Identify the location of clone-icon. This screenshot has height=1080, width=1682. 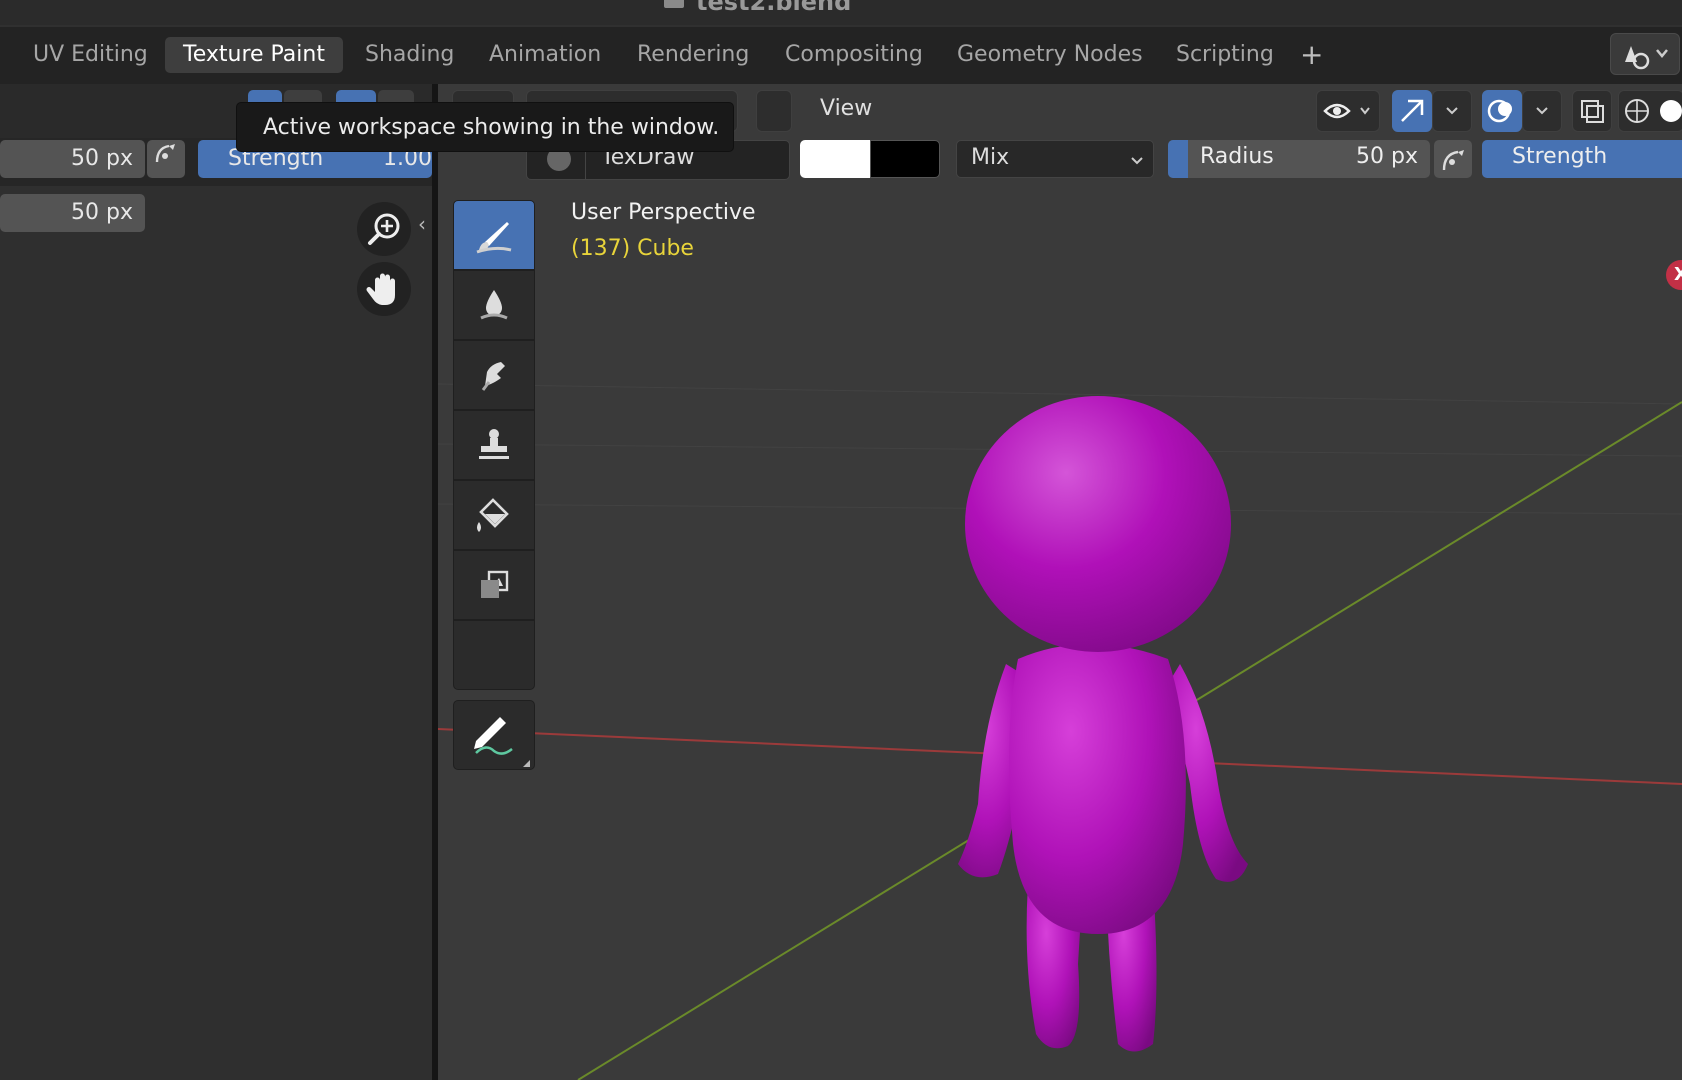
(494, 445).